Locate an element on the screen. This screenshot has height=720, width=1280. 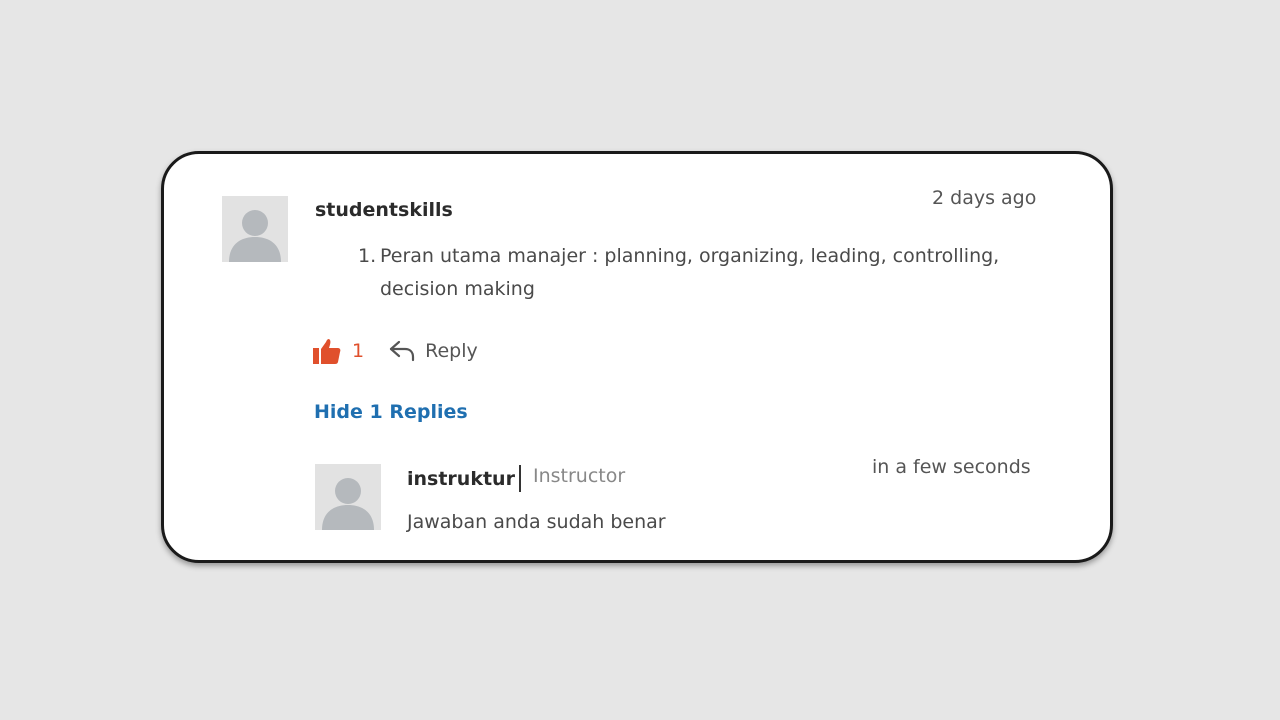
reply-body: Jawaban anda sudah benar is located at coordinates (536, 522).